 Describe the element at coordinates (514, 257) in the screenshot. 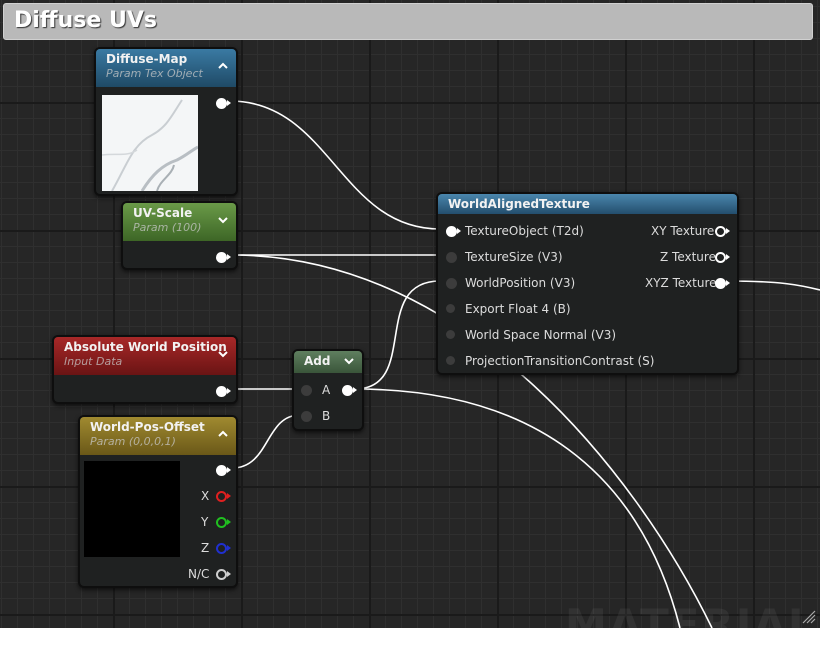

I see `pin-label: TextureSize (V3)` at that location.